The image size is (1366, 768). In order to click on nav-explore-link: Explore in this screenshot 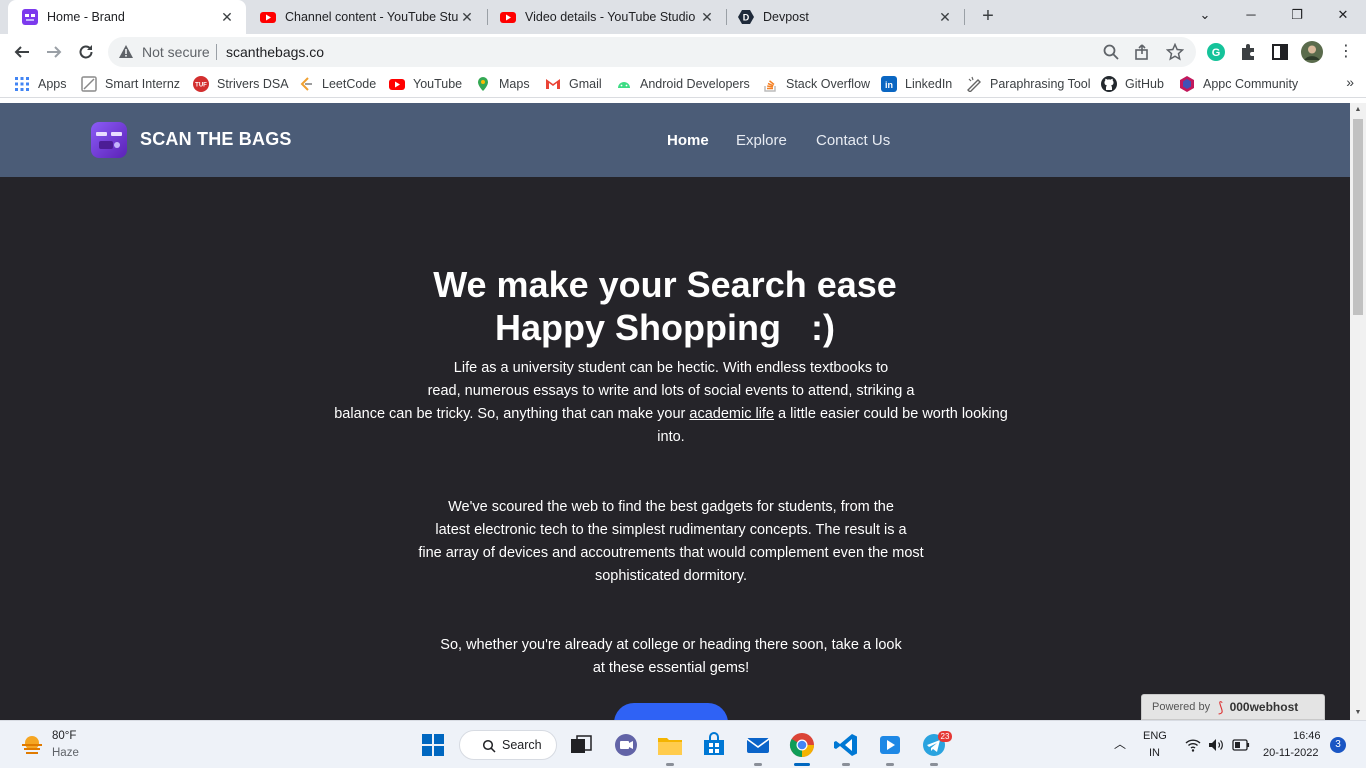, I will do `click(761, 140)`.